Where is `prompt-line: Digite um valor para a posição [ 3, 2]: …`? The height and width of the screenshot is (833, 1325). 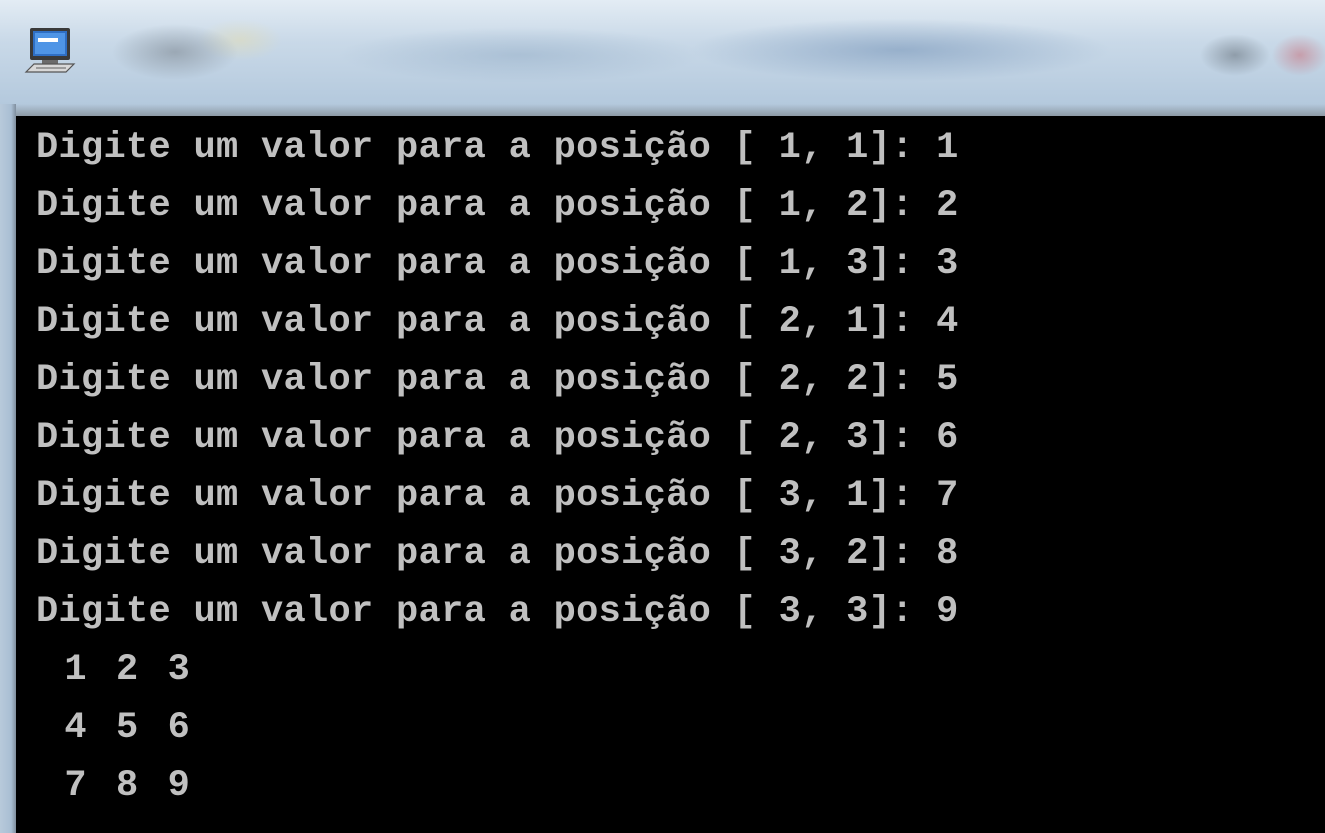
prompt-line: Digite um valor para a posição [ 3, 2]: … is located at coordinates (497, 554).